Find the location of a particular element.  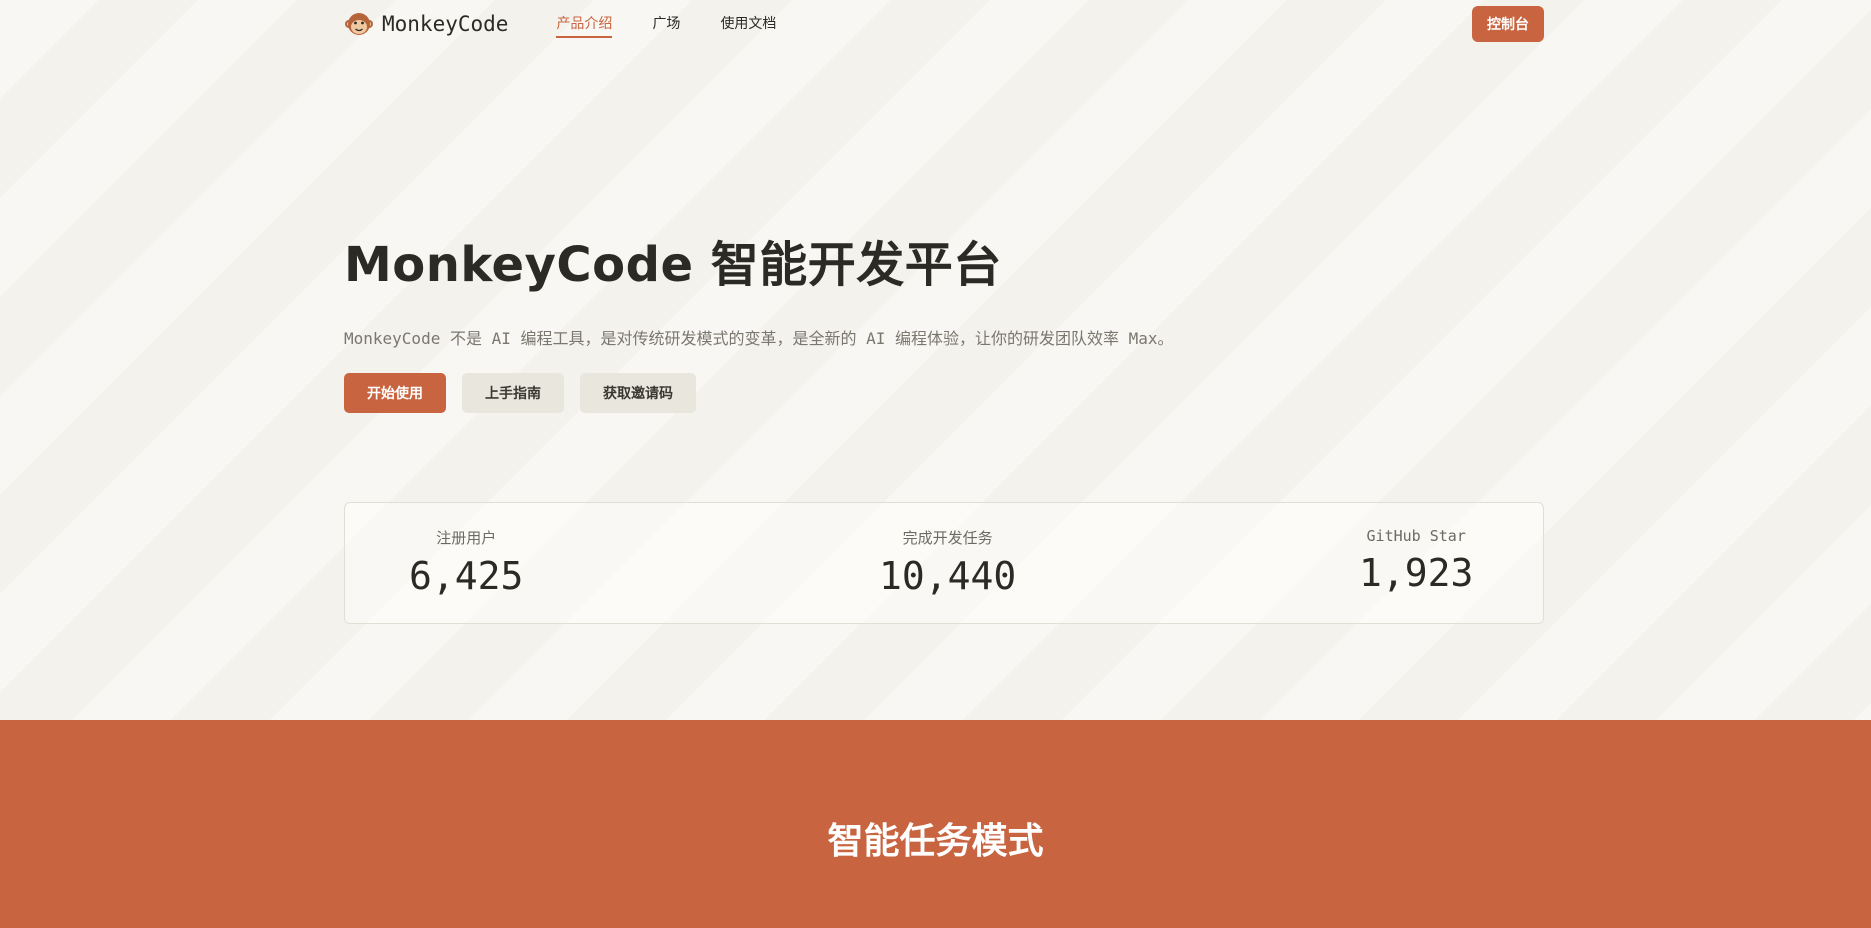

start-button: 开始使用 is located at coordinates (395, 393).